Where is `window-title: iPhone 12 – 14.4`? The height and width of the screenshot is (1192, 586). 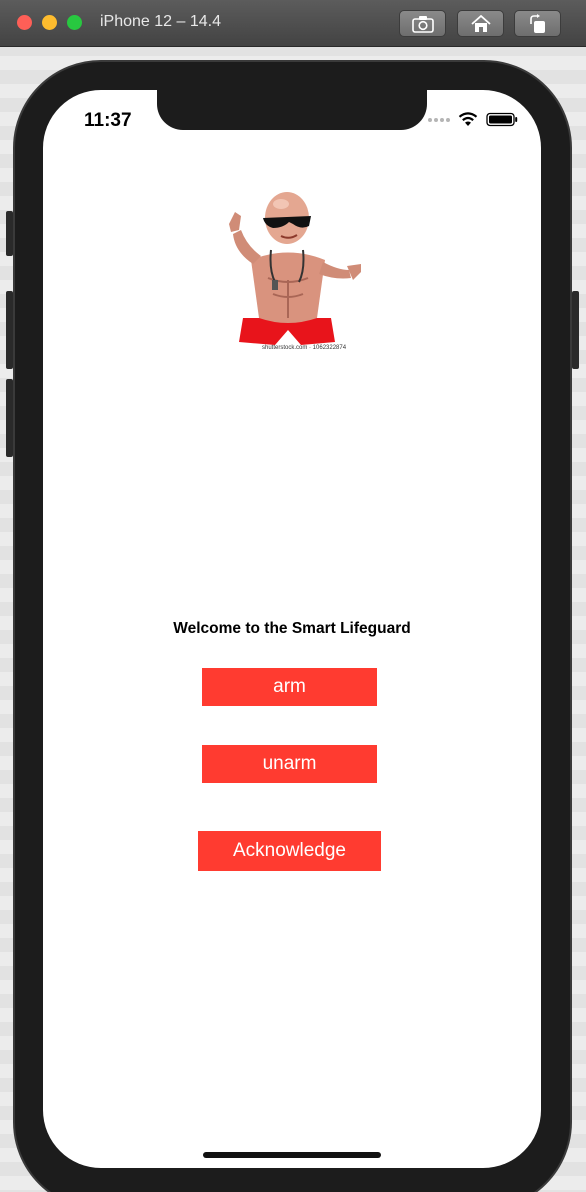 window-title: iPhone 12 – 14.4 is located at coordinates (160, 21).